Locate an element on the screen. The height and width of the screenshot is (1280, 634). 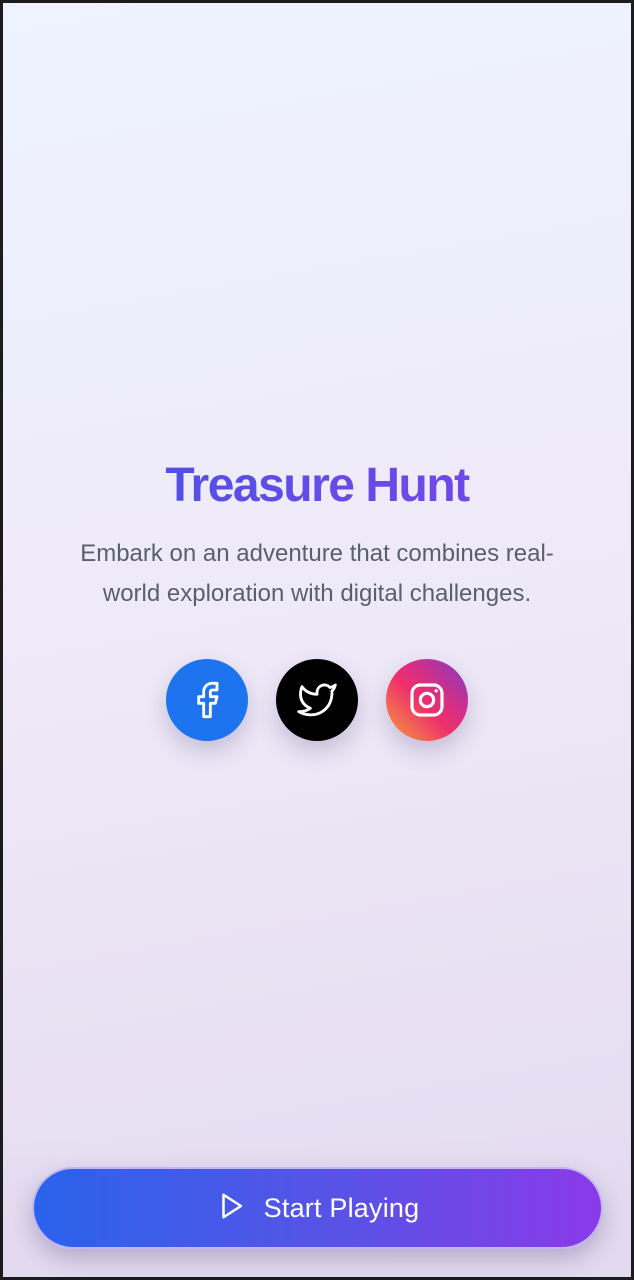
twitter-icon is located at coordinates (317, 700).